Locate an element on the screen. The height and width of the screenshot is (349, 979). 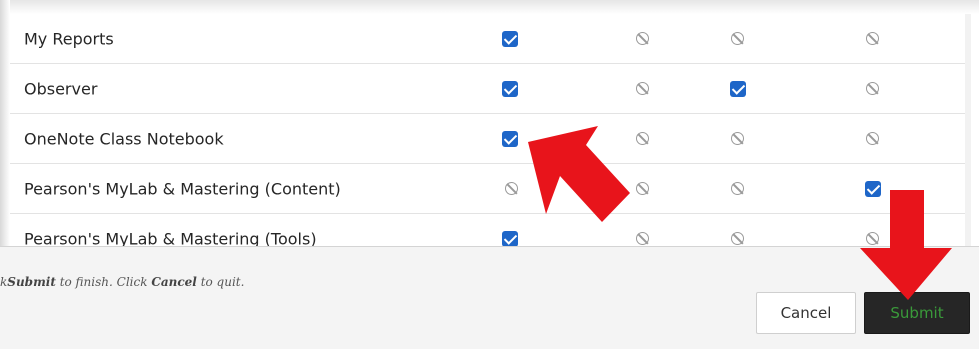
top-shadow is located at coordinates (489, 7).